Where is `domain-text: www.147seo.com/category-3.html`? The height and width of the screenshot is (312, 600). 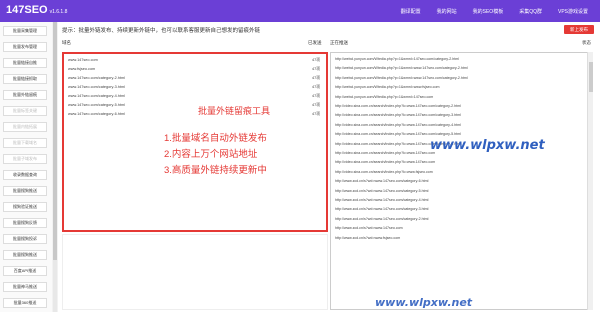 domain-text: www.147seo.com/category-3.html is located at coordinates (96, 87).